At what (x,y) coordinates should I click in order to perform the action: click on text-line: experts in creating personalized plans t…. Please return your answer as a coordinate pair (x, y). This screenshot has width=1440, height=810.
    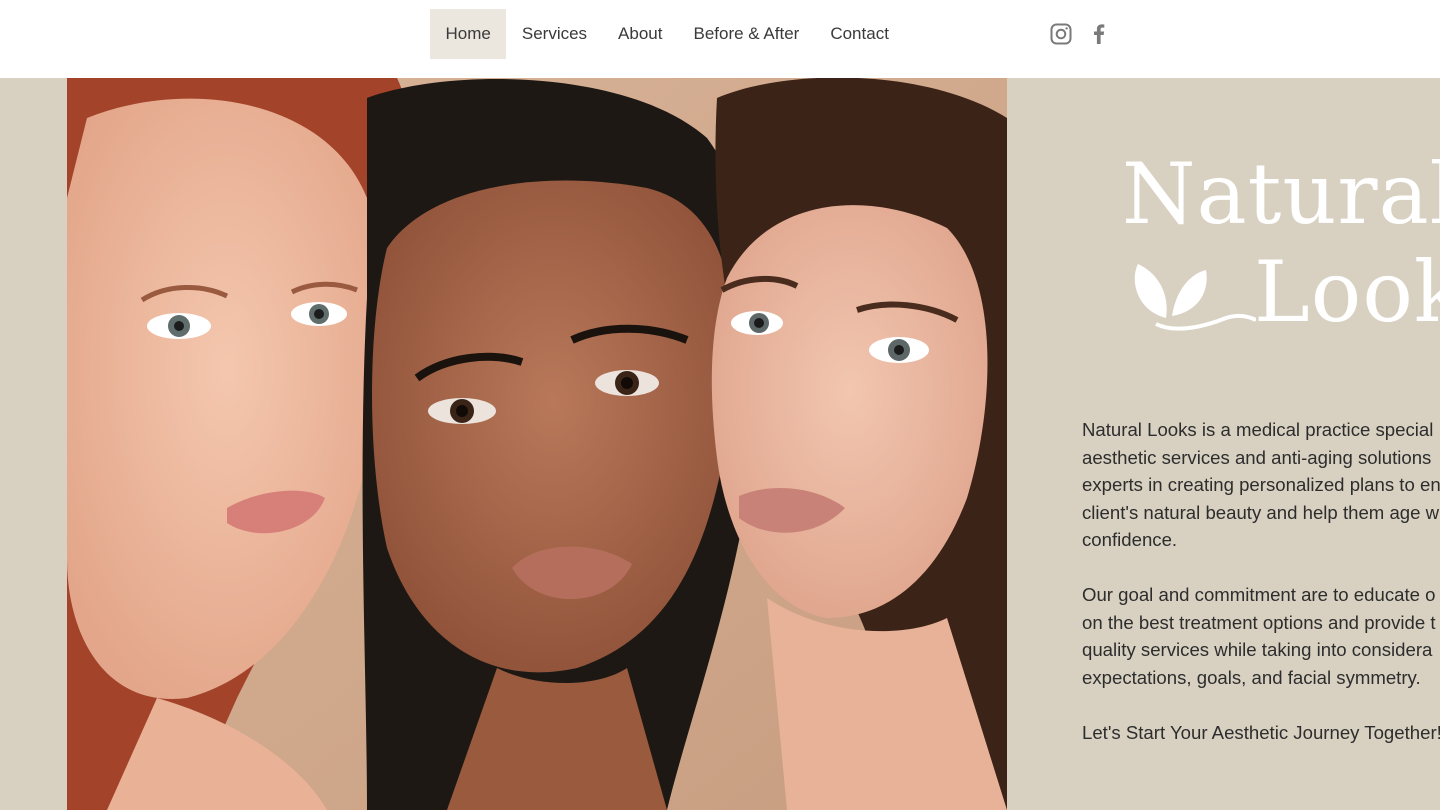
    Looking at the image, I should click on (1261, 484).